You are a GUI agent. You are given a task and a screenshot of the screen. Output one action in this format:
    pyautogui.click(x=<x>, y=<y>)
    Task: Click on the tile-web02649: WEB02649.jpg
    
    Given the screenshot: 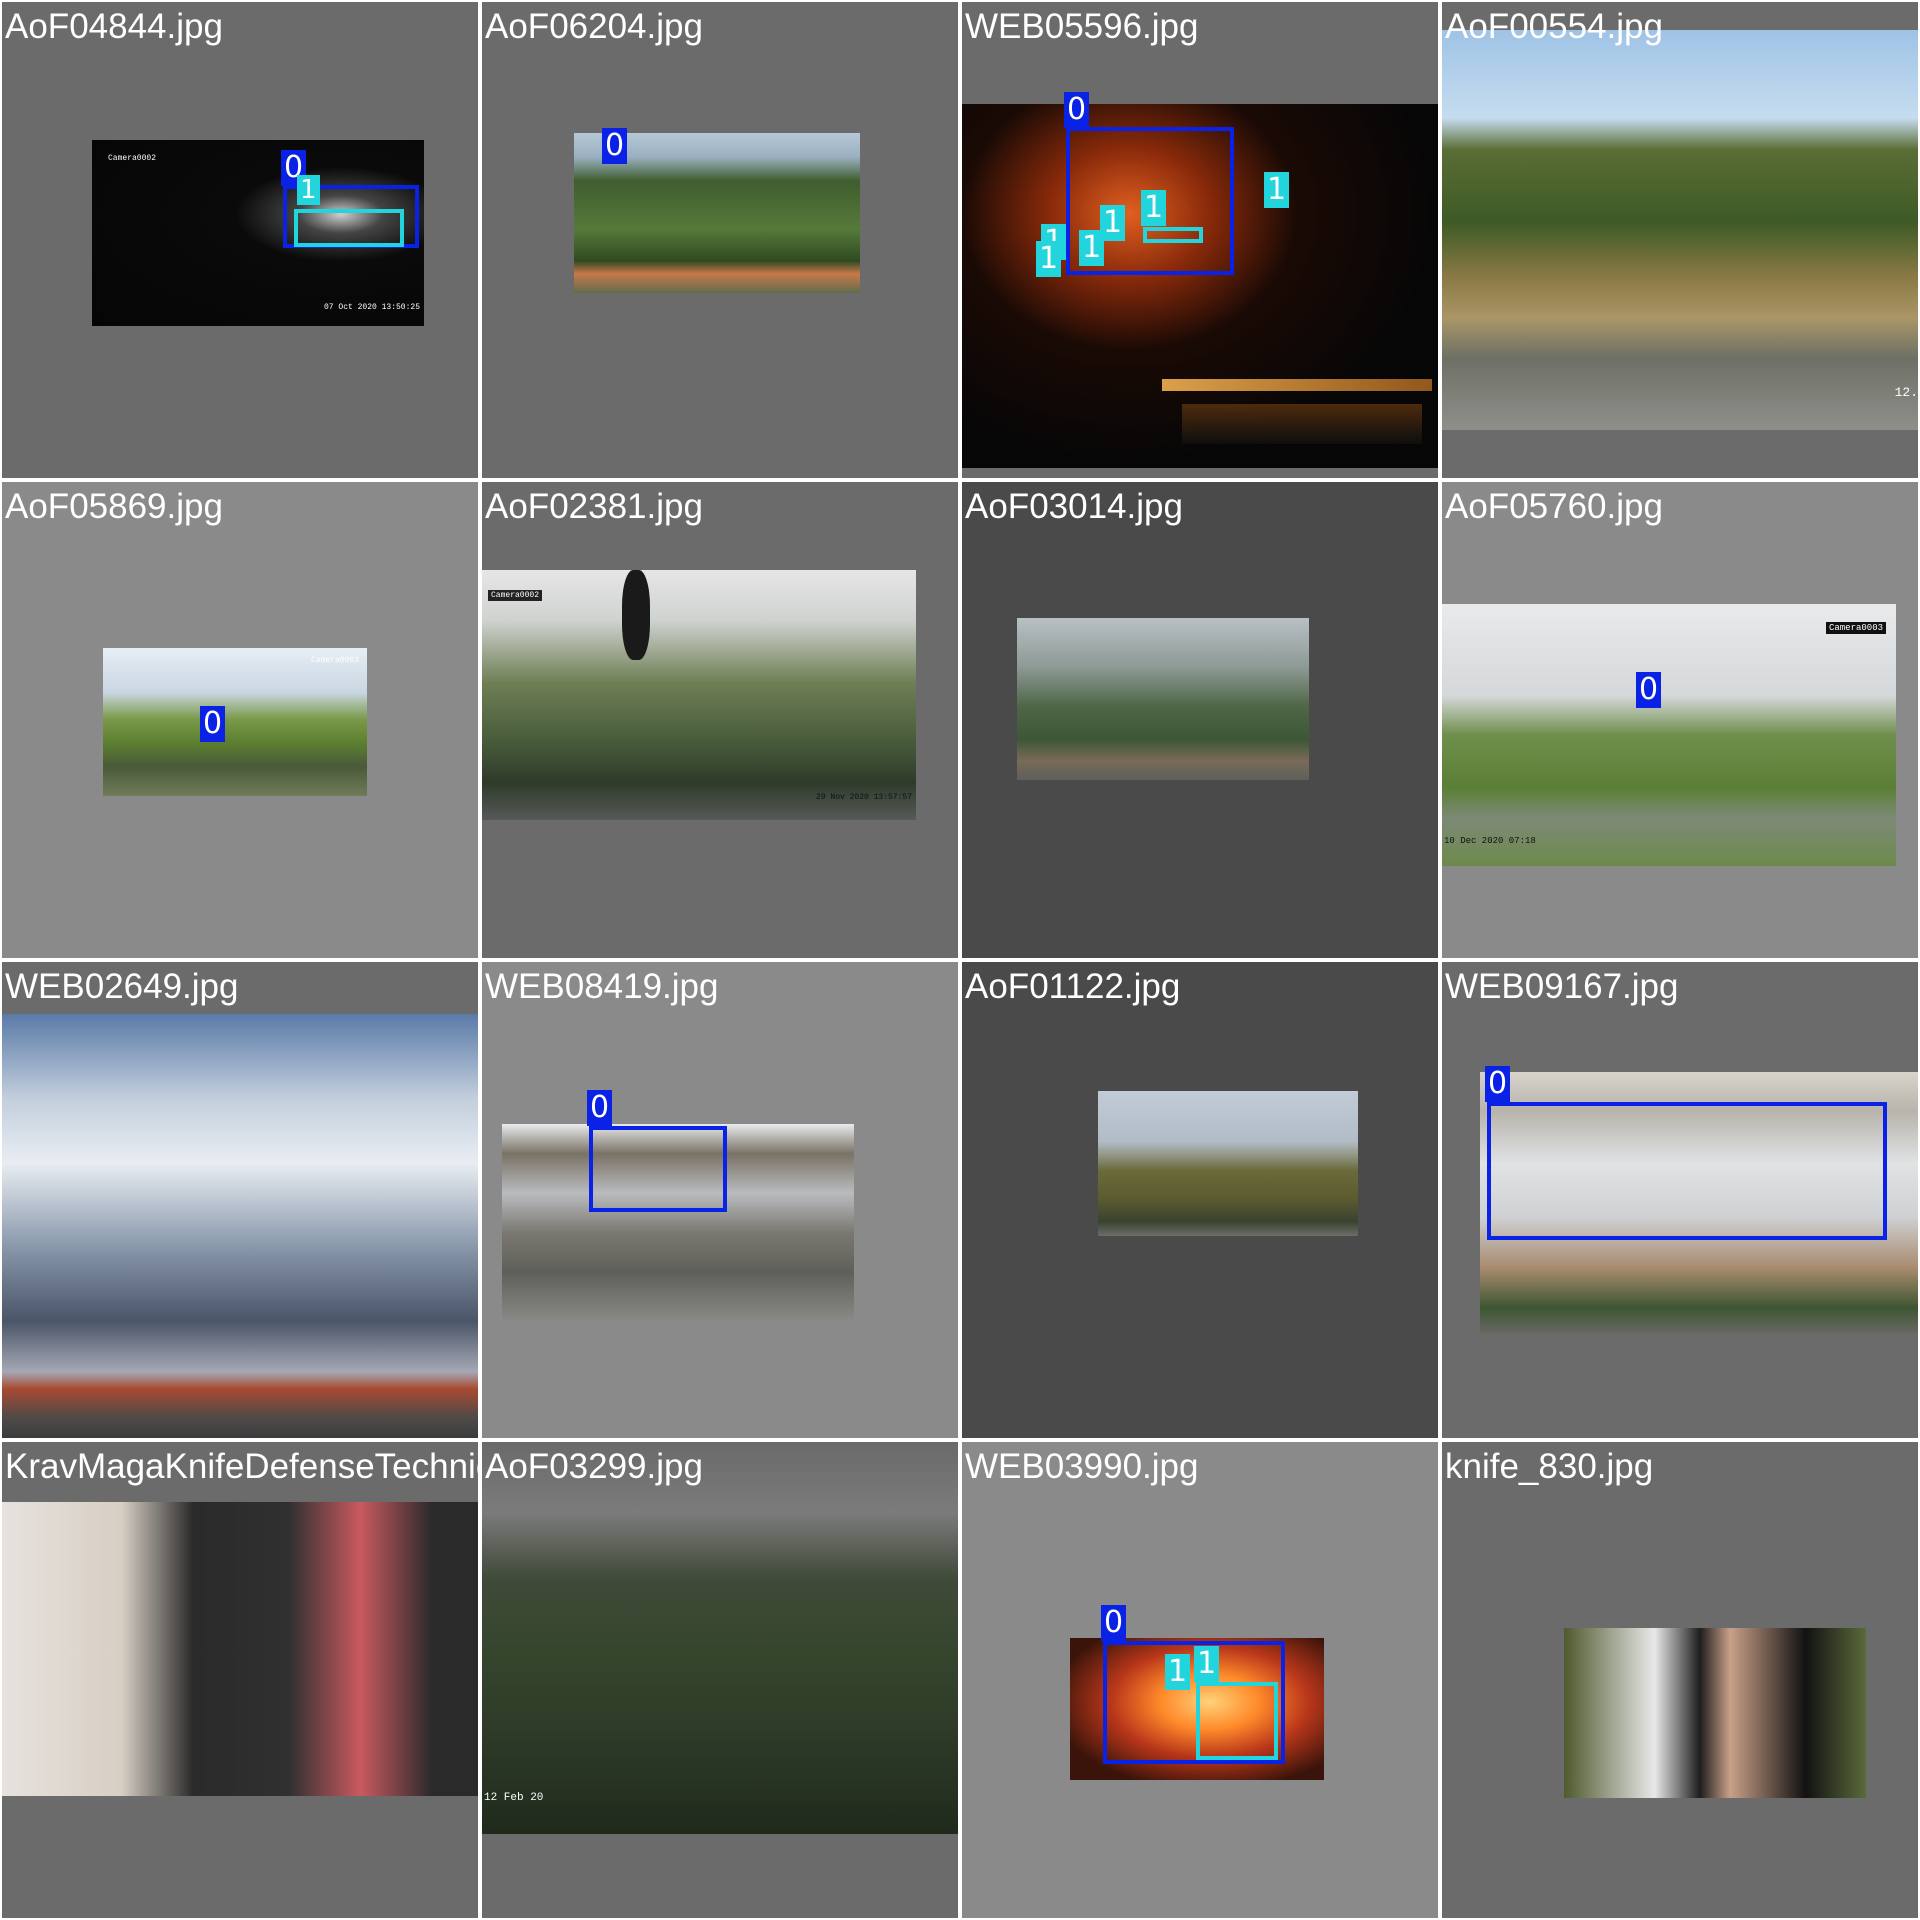 What is the action you would take?
    pyautogui.click(x=240, y=1200)
    